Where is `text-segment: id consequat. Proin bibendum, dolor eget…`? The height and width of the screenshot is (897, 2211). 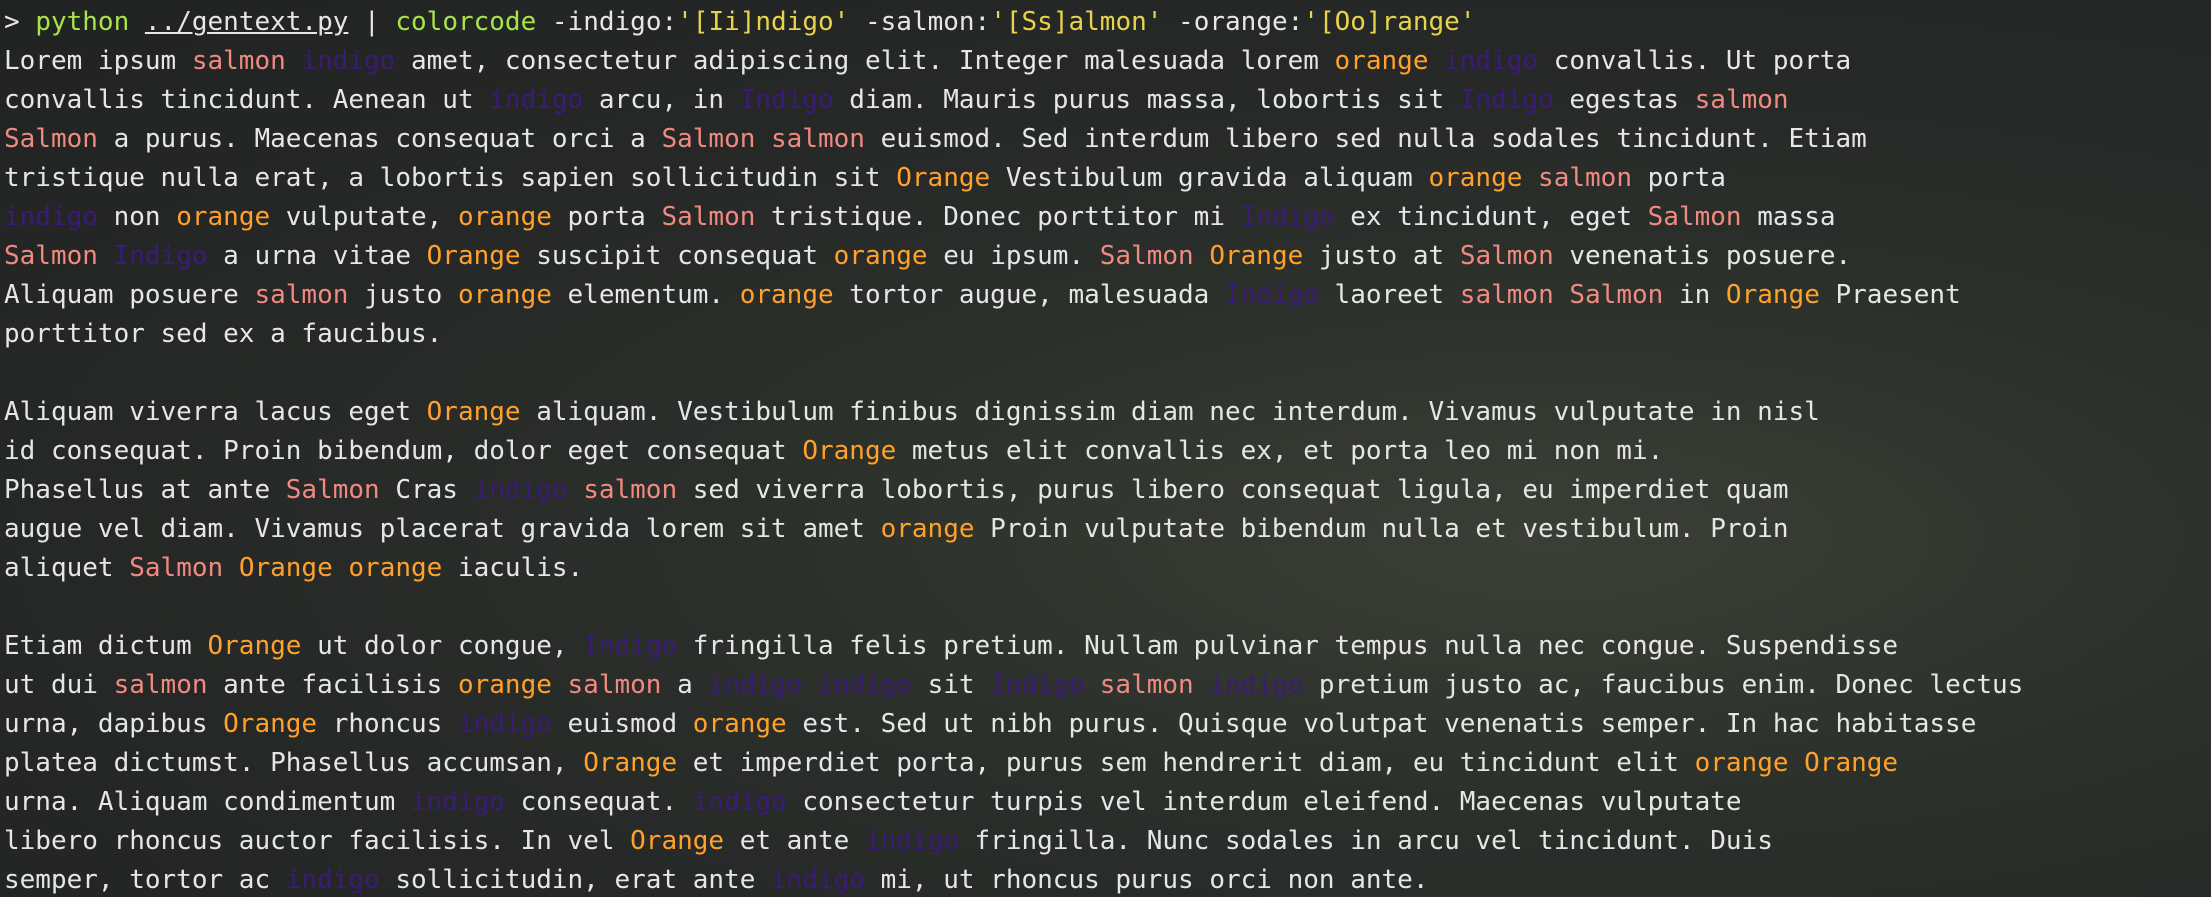
text-segment: id consequat. Proin bibendum, dolor eget… is located at coordinates (403, 451).